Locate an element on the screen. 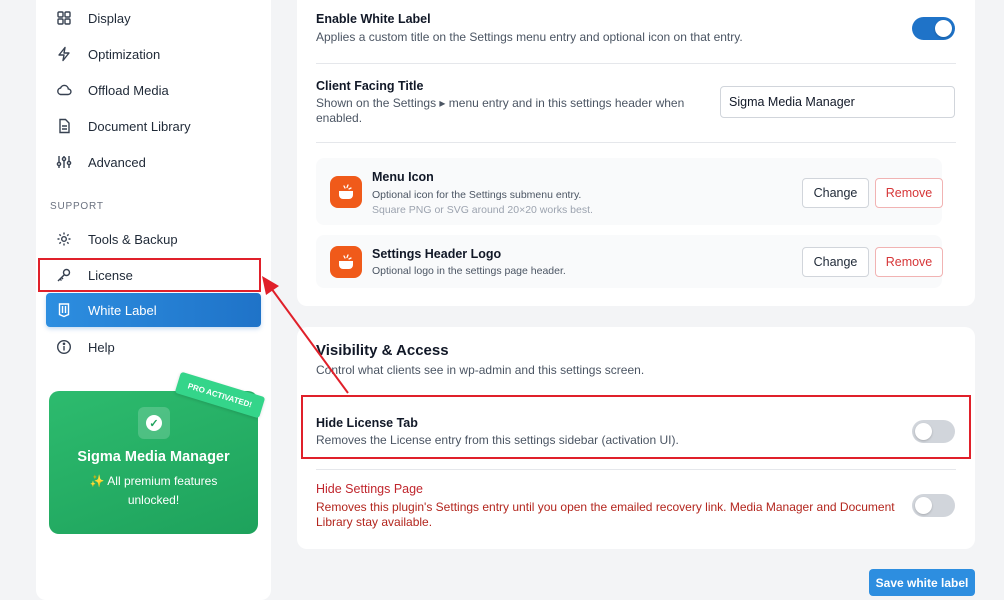  gear-icon is located at coordinates (64, 239).